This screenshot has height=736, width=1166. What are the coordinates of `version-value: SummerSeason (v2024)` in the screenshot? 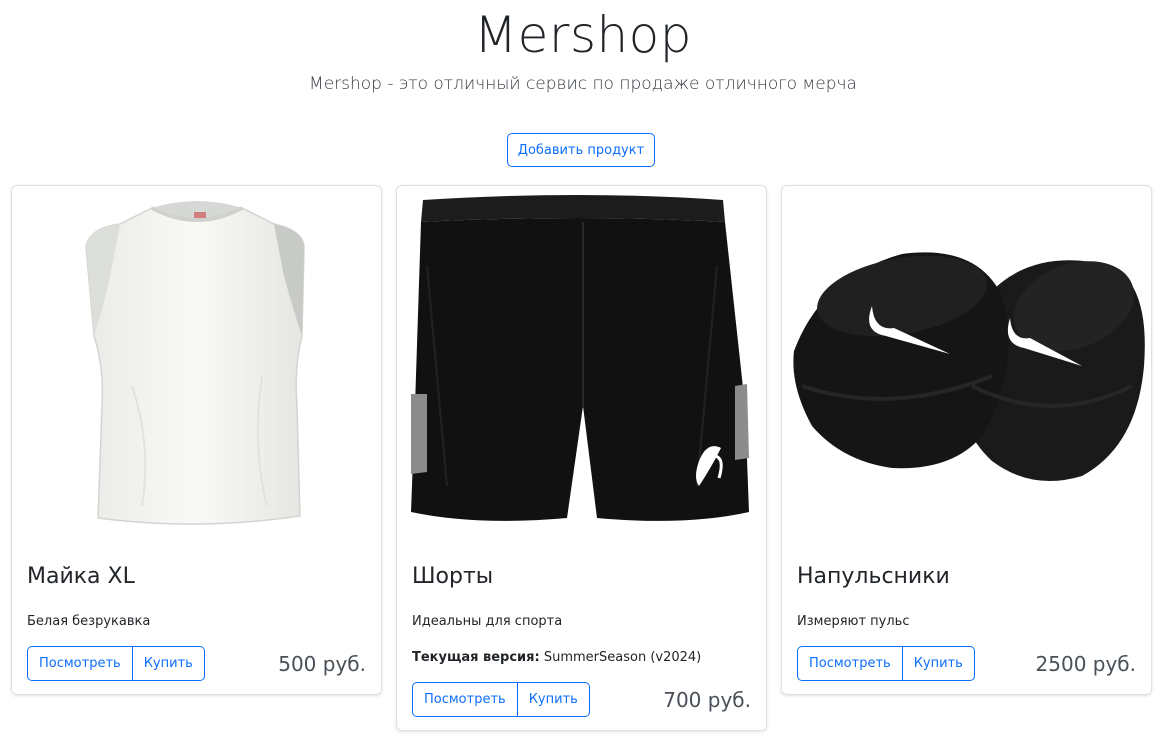 It's located at (620, 657).